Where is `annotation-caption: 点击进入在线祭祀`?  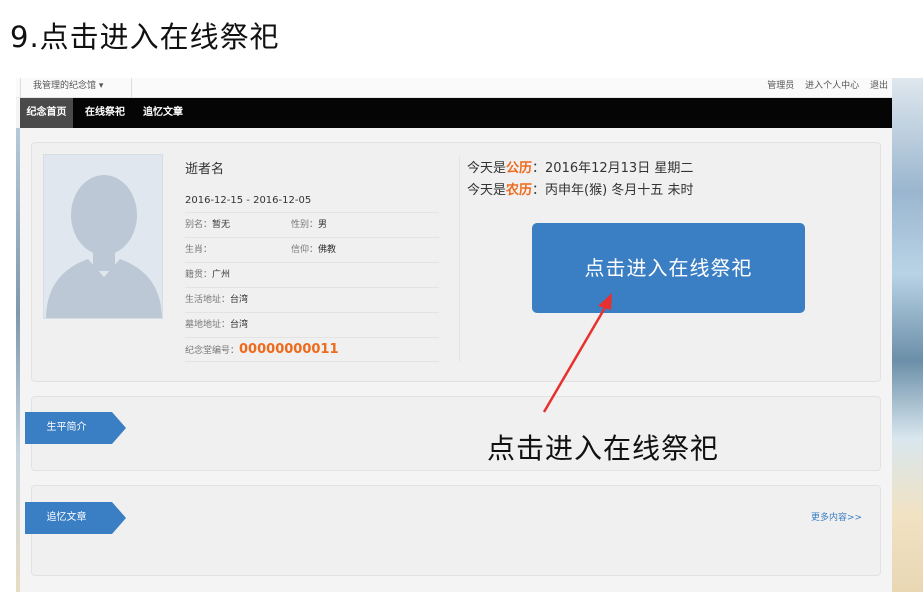
annotation-caption: 点击进入在线祭祀 is located at coordinates (603, 448).